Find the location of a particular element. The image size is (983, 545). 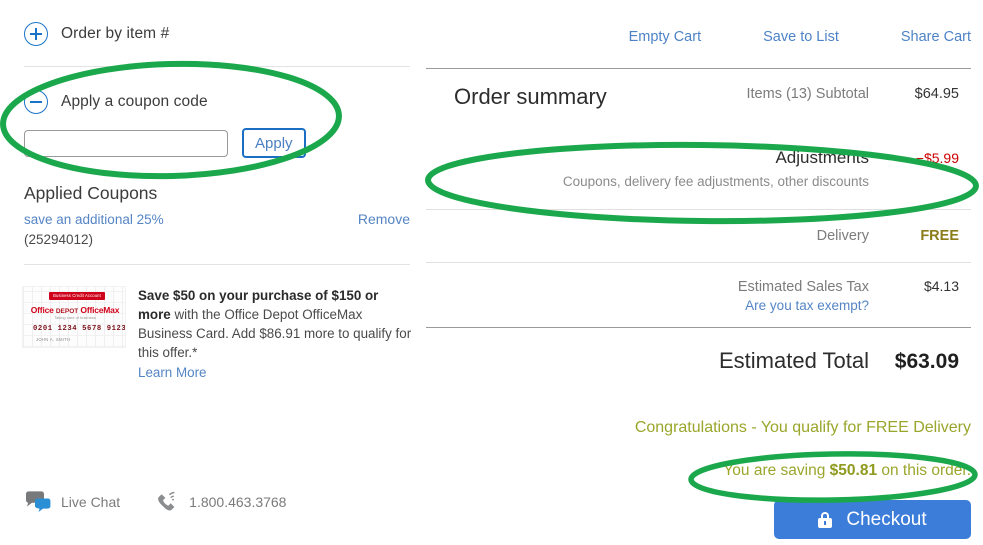

plus-circle-icon is located at coordinates (36, 34).